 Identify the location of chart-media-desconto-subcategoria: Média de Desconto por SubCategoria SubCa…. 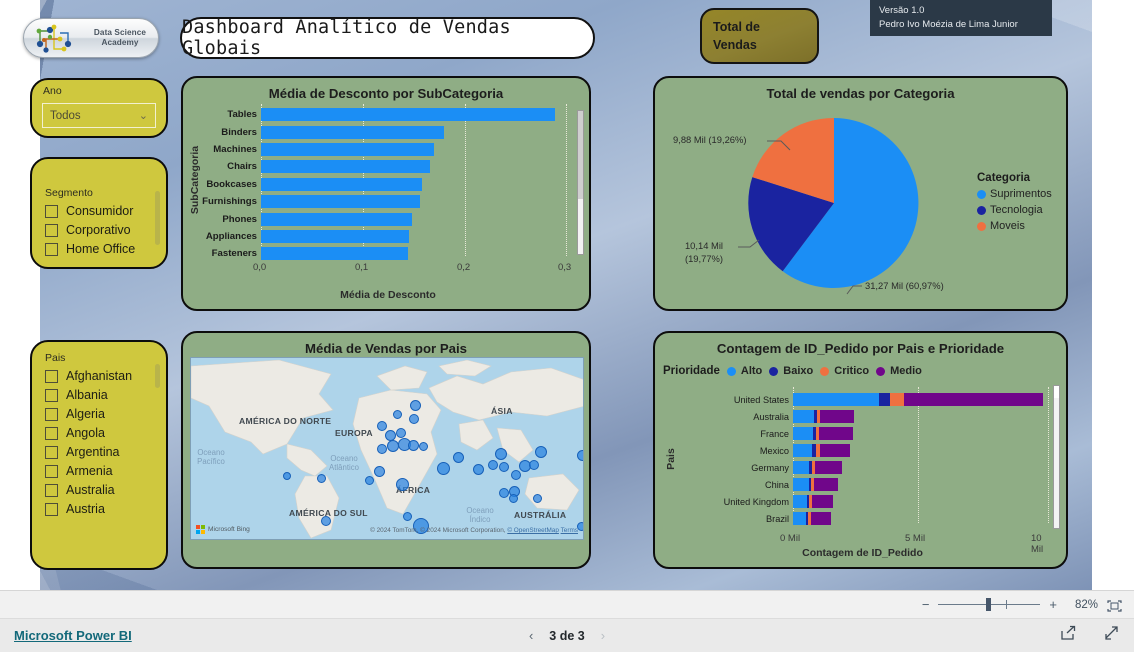
(386, 193).